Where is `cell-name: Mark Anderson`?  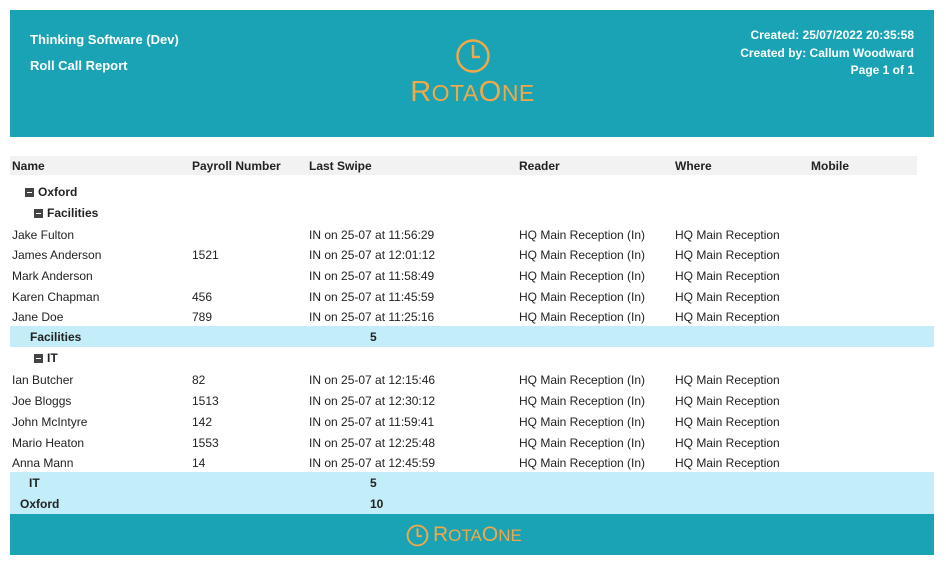
cell-name: Mark Anderson is located at coordinates (52, 276).